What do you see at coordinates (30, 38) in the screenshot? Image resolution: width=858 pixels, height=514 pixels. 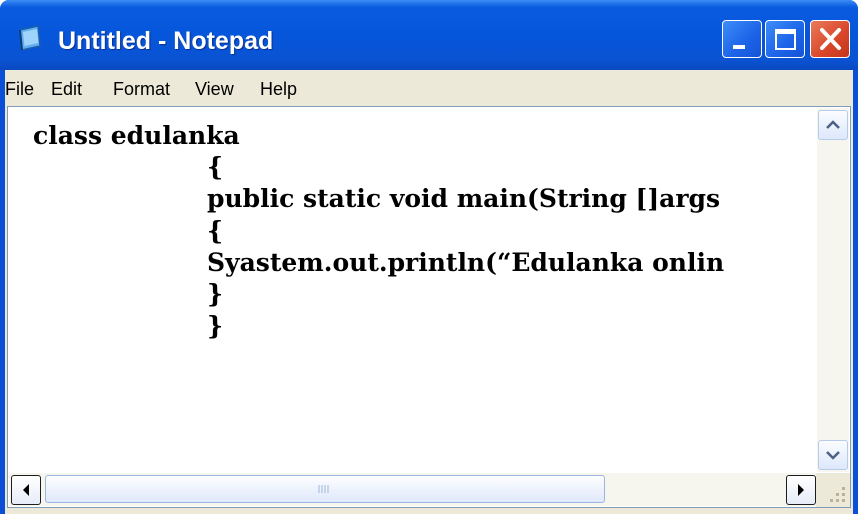 I see `notepad-icon` at bounding box center [30, 38].